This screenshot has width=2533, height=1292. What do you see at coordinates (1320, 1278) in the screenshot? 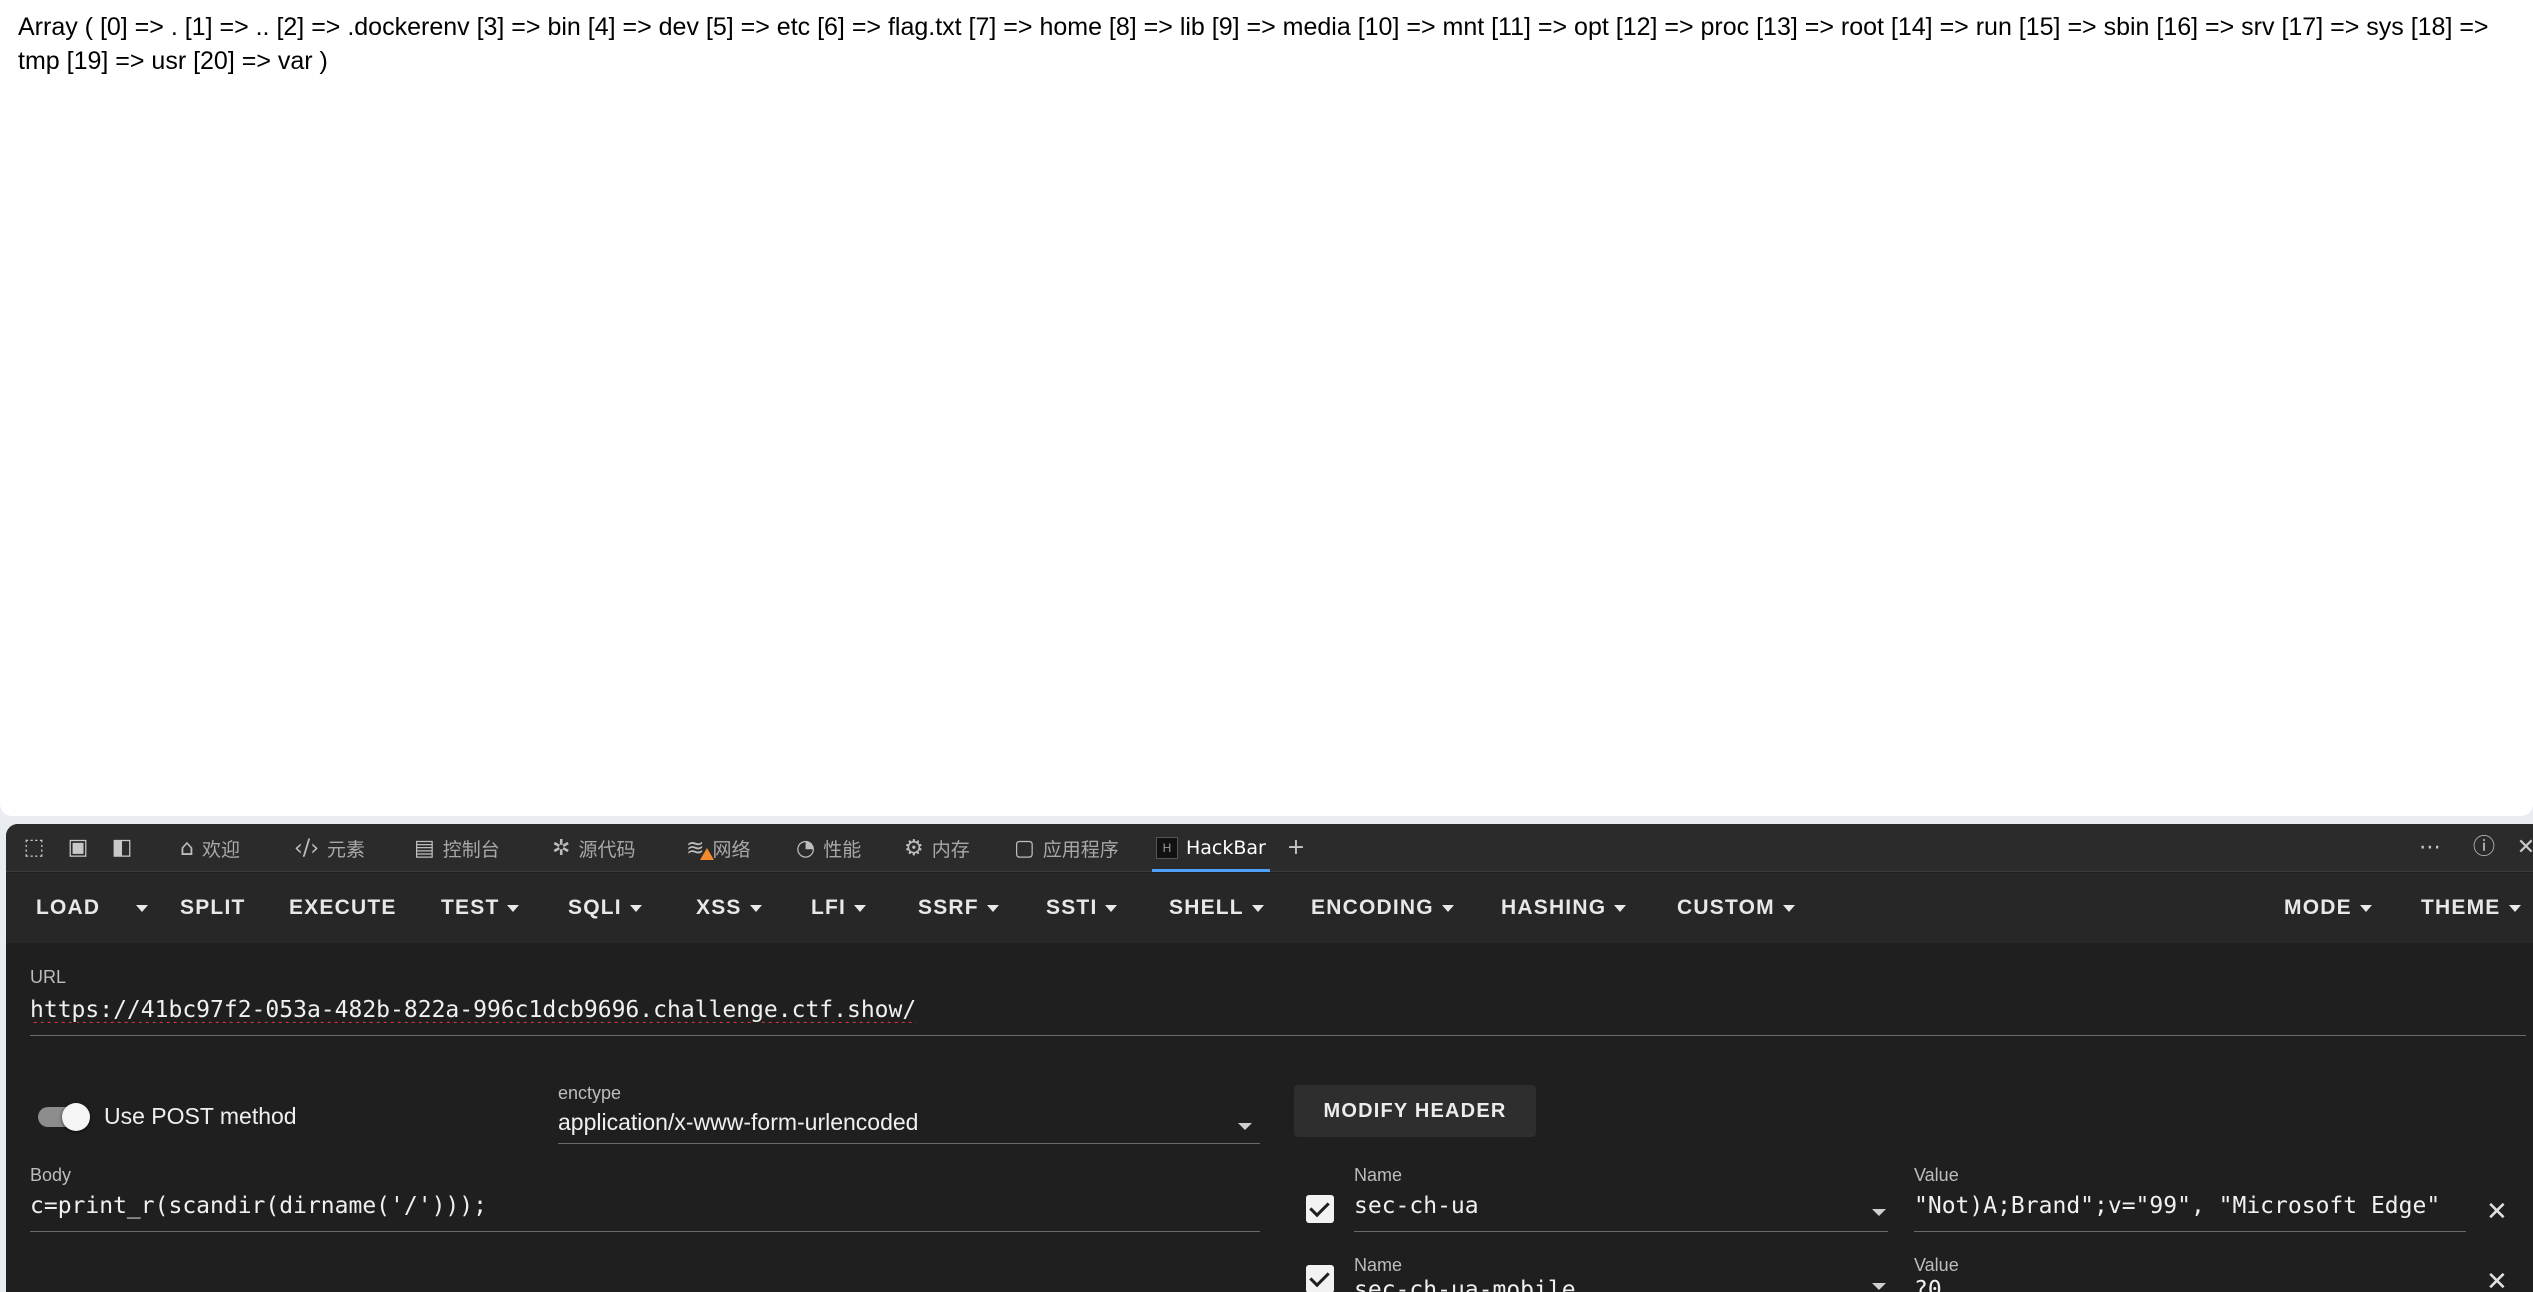
I see `header-2-checkbox` at bounding box center [1320, 1278].